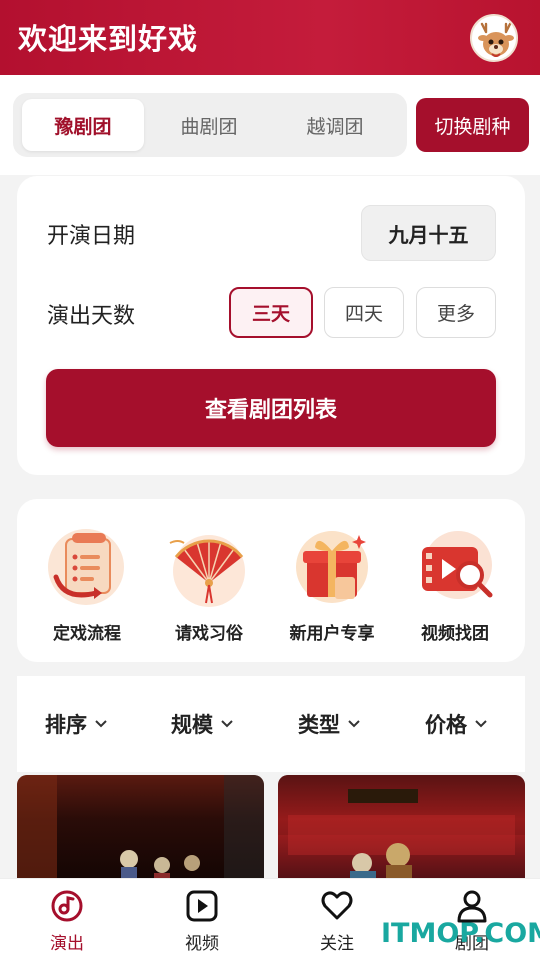  Describe the element at coordinates (86, 567) in the screenshot. I see `scroll-process-icon` at that location.